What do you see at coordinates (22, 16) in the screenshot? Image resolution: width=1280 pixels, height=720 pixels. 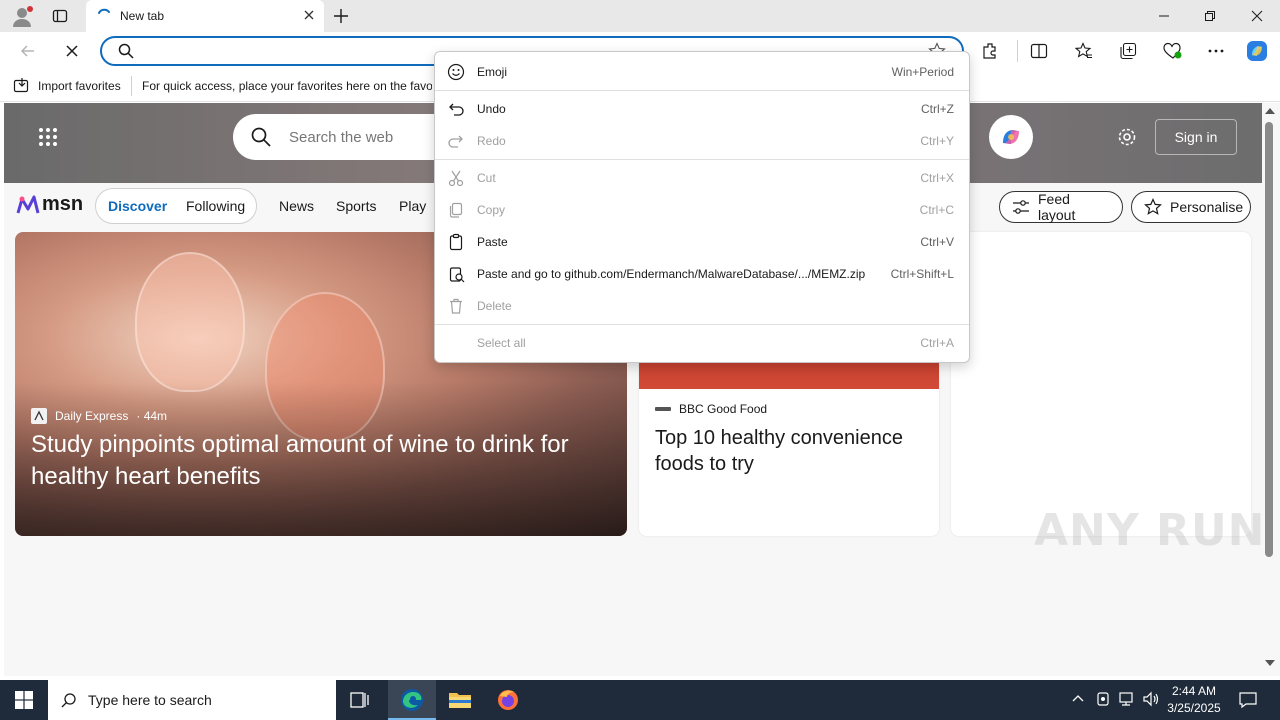 I see `profile-icon` at bounding box center [22, 16].